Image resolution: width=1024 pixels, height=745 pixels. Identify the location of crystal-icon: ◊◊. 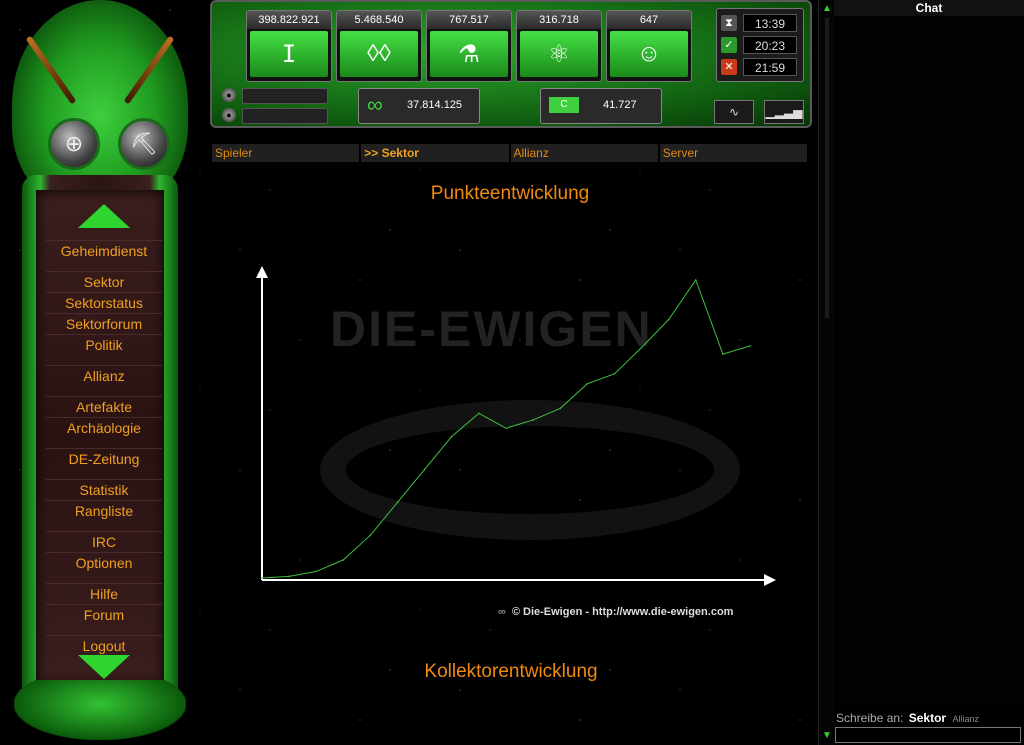
(379, 54).